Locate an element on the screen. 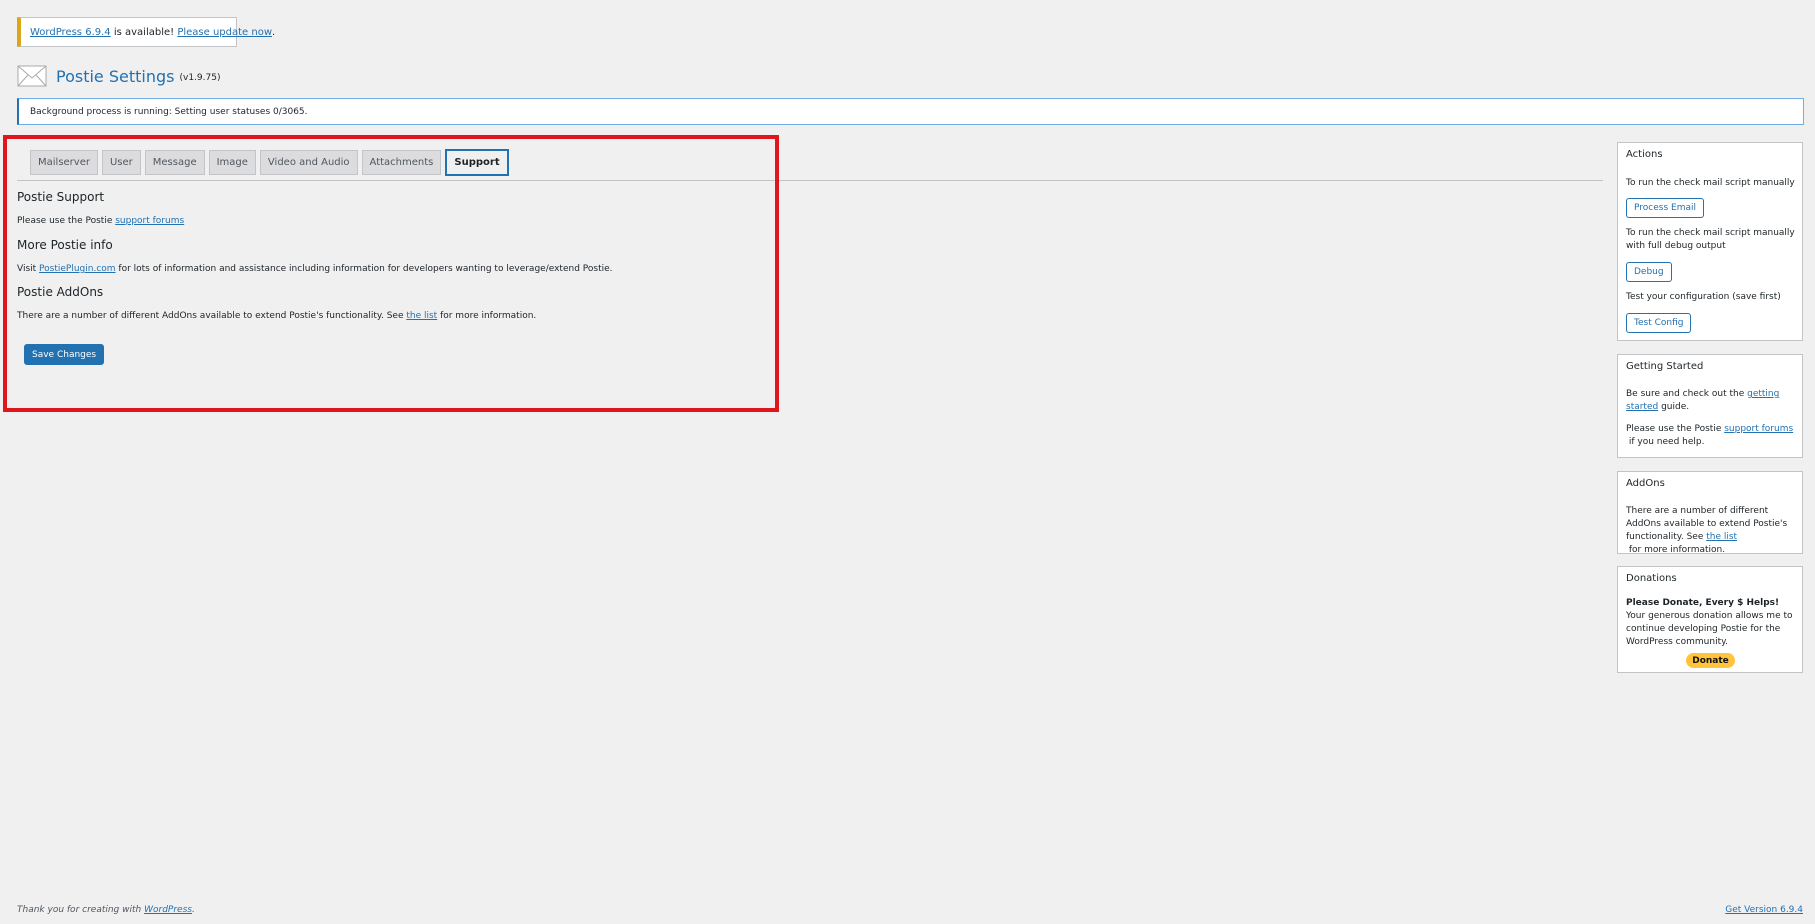 The image size is (1815, 924). update-notice-end: . is located at coordinates (274, 32).